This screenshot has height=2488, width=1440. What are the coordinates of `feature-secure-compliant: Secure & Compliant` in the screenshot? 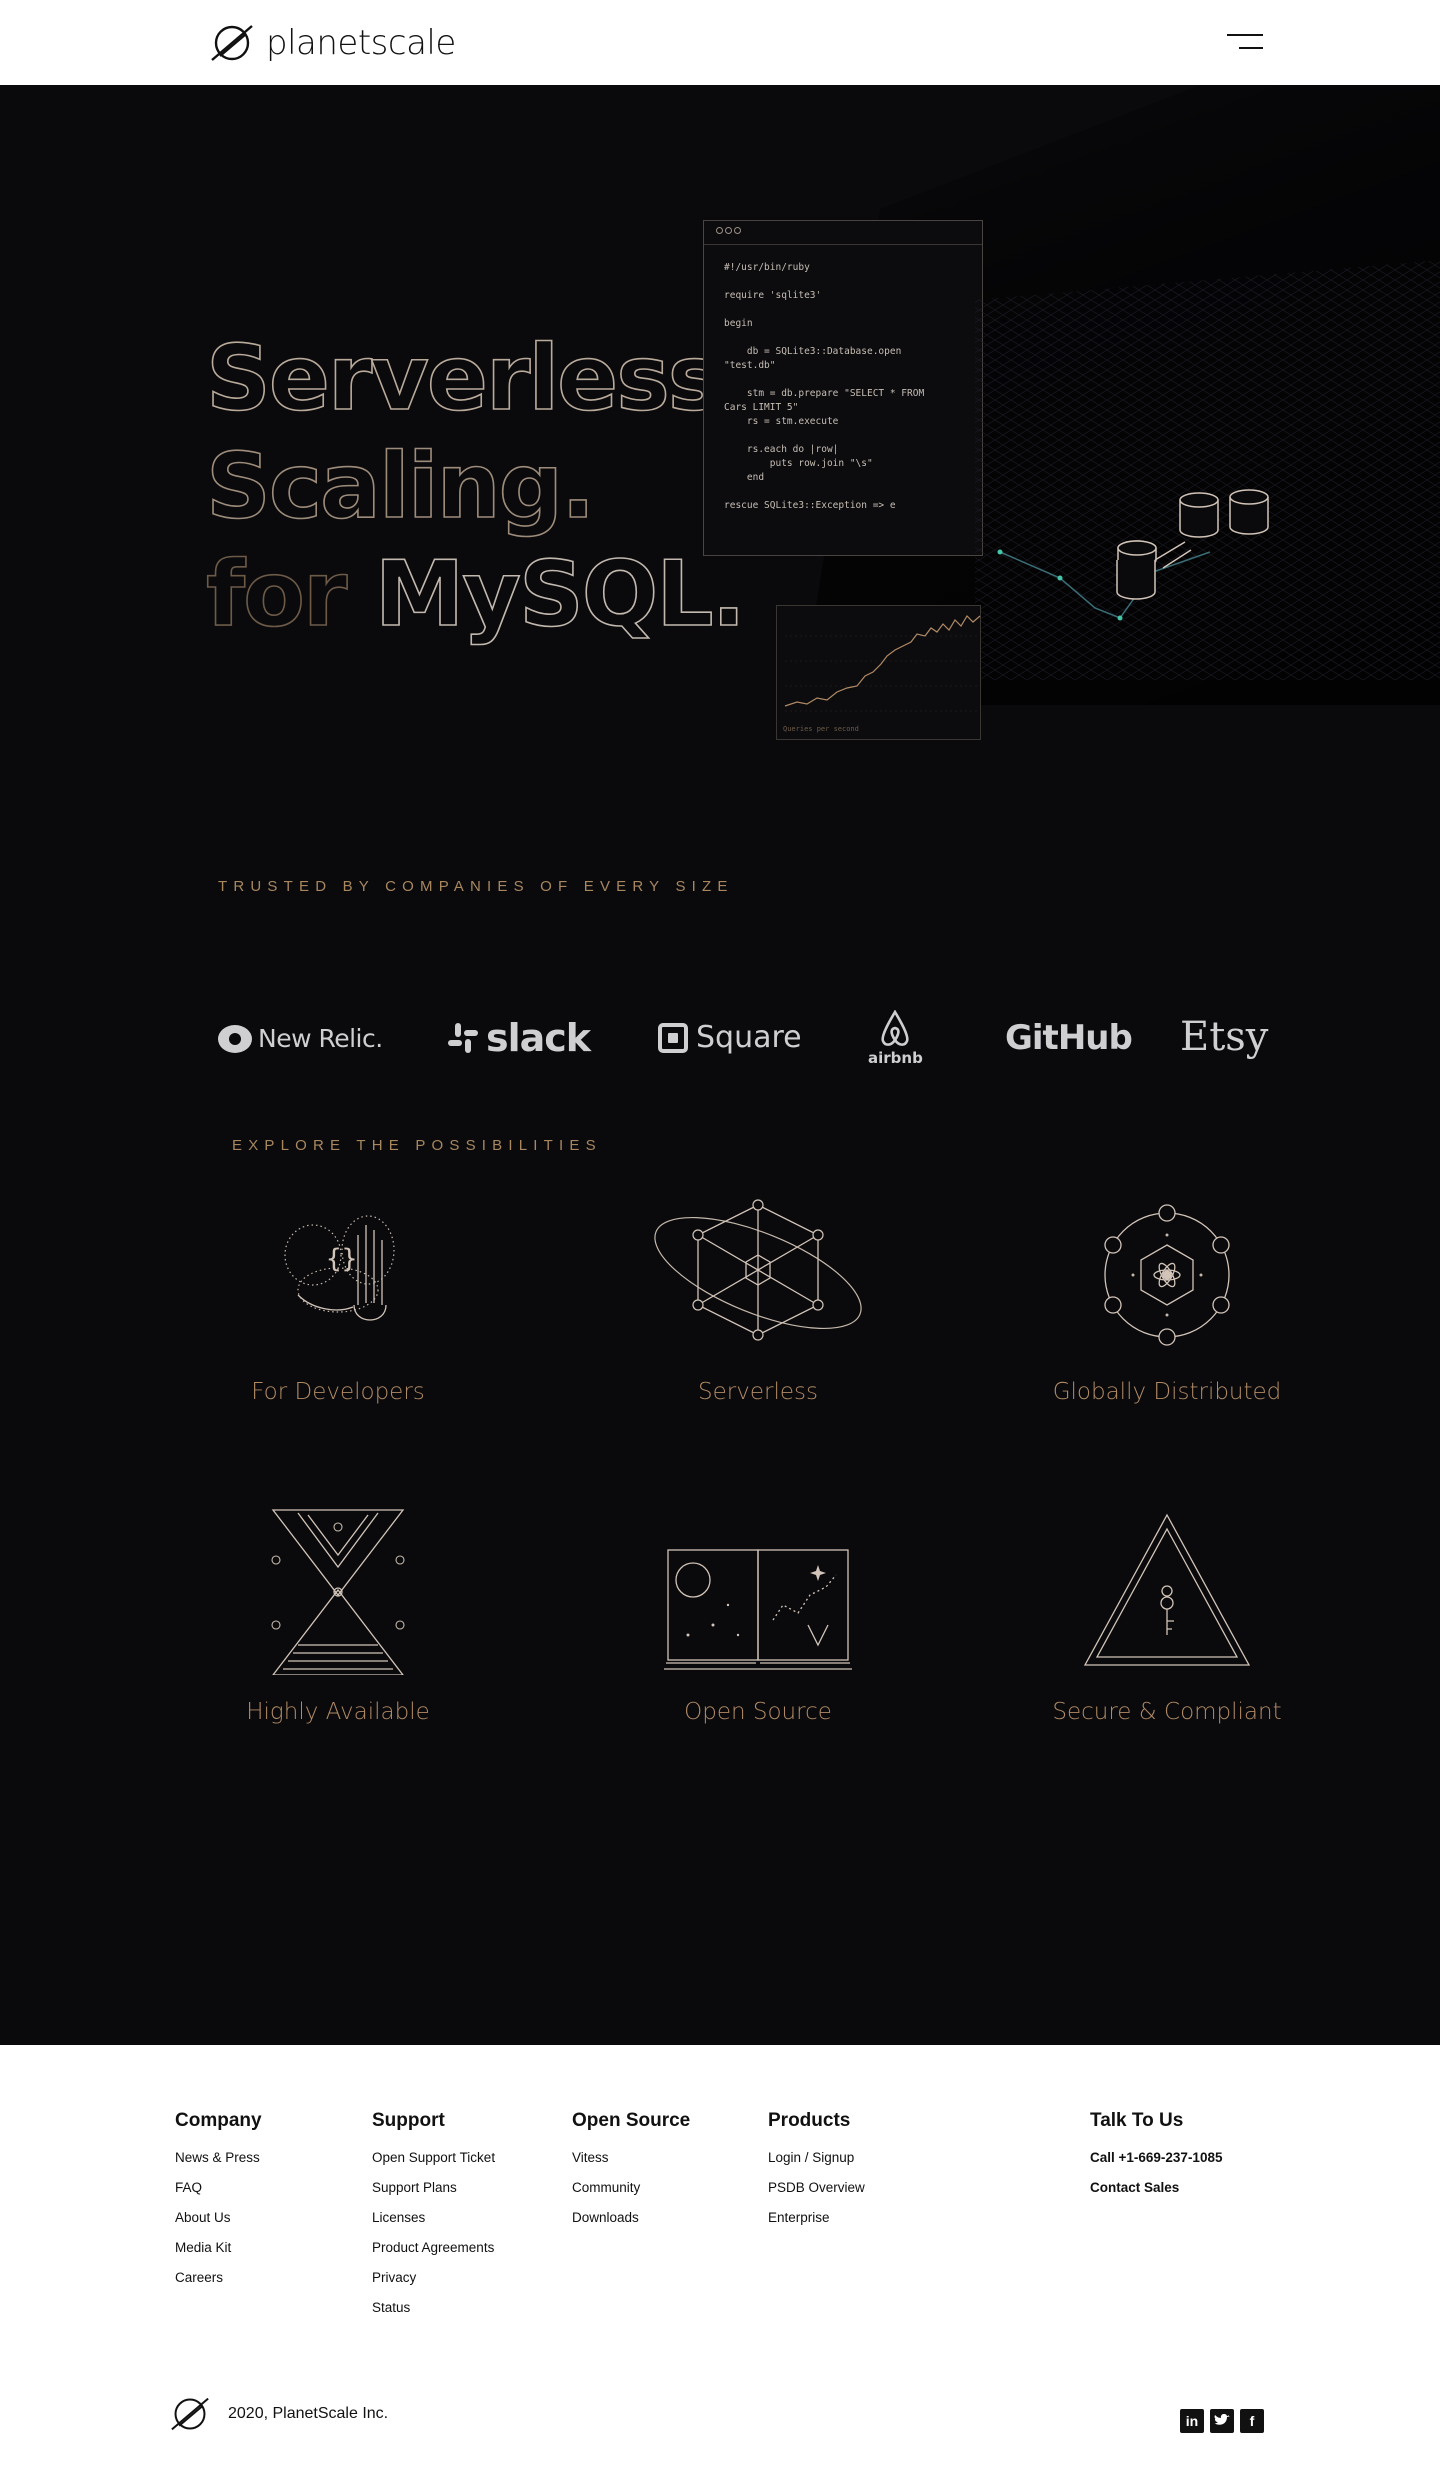 It's located at (1167, 1615).